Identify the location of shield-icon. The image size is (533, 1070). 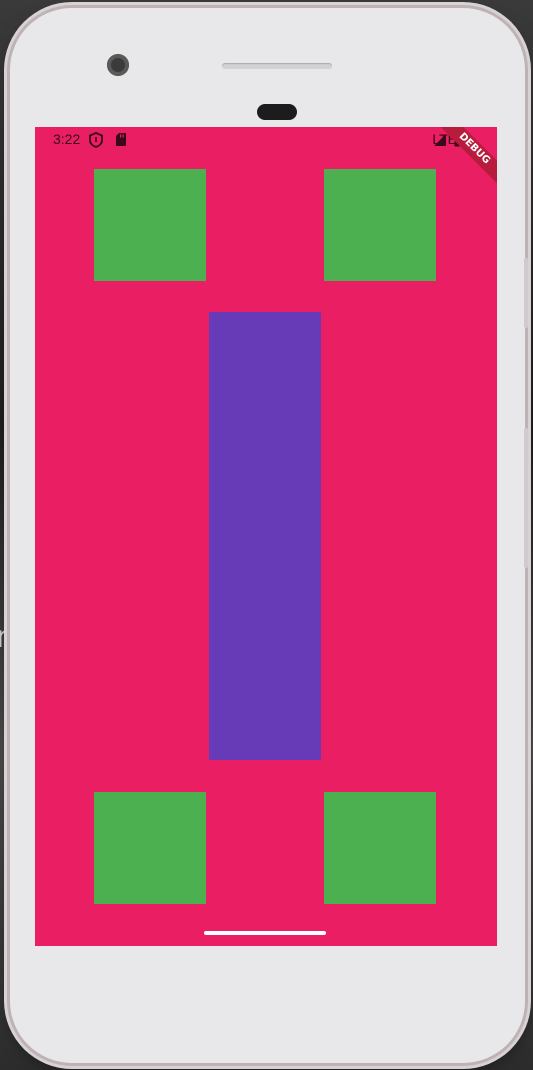
(96, 142).